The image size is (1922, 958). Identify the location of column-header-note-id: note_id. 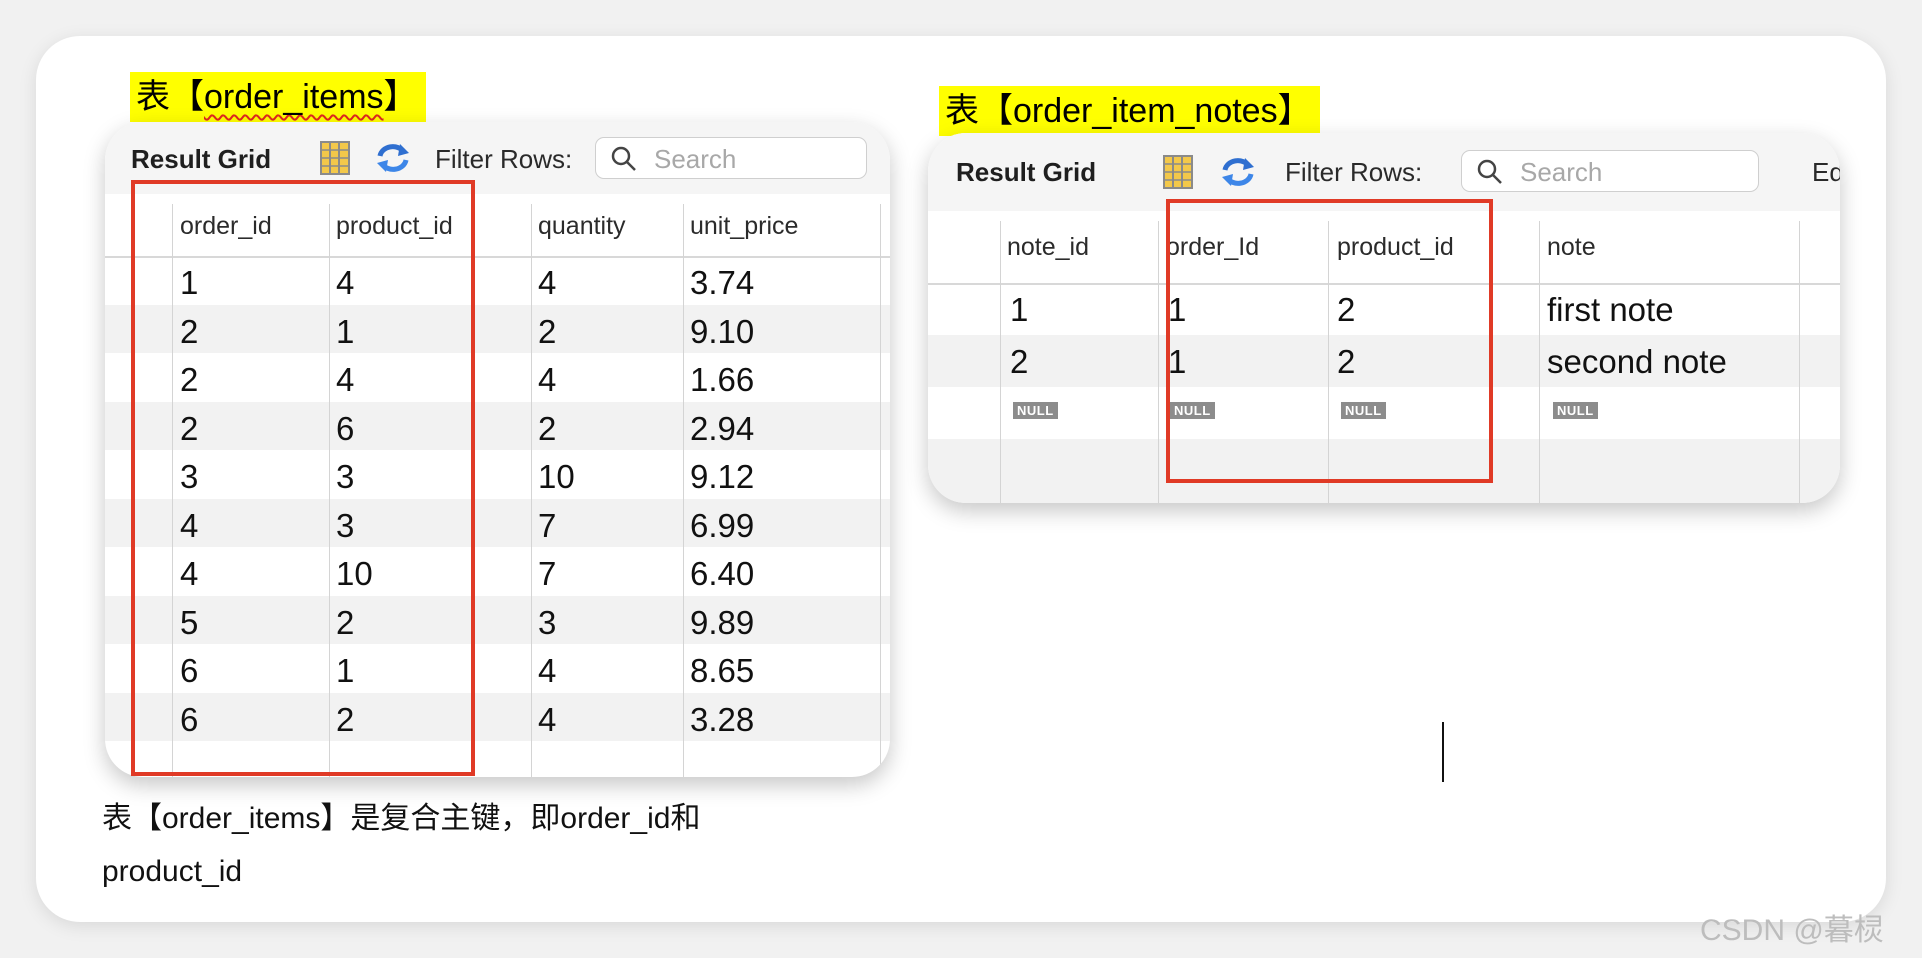
(1048, 247).